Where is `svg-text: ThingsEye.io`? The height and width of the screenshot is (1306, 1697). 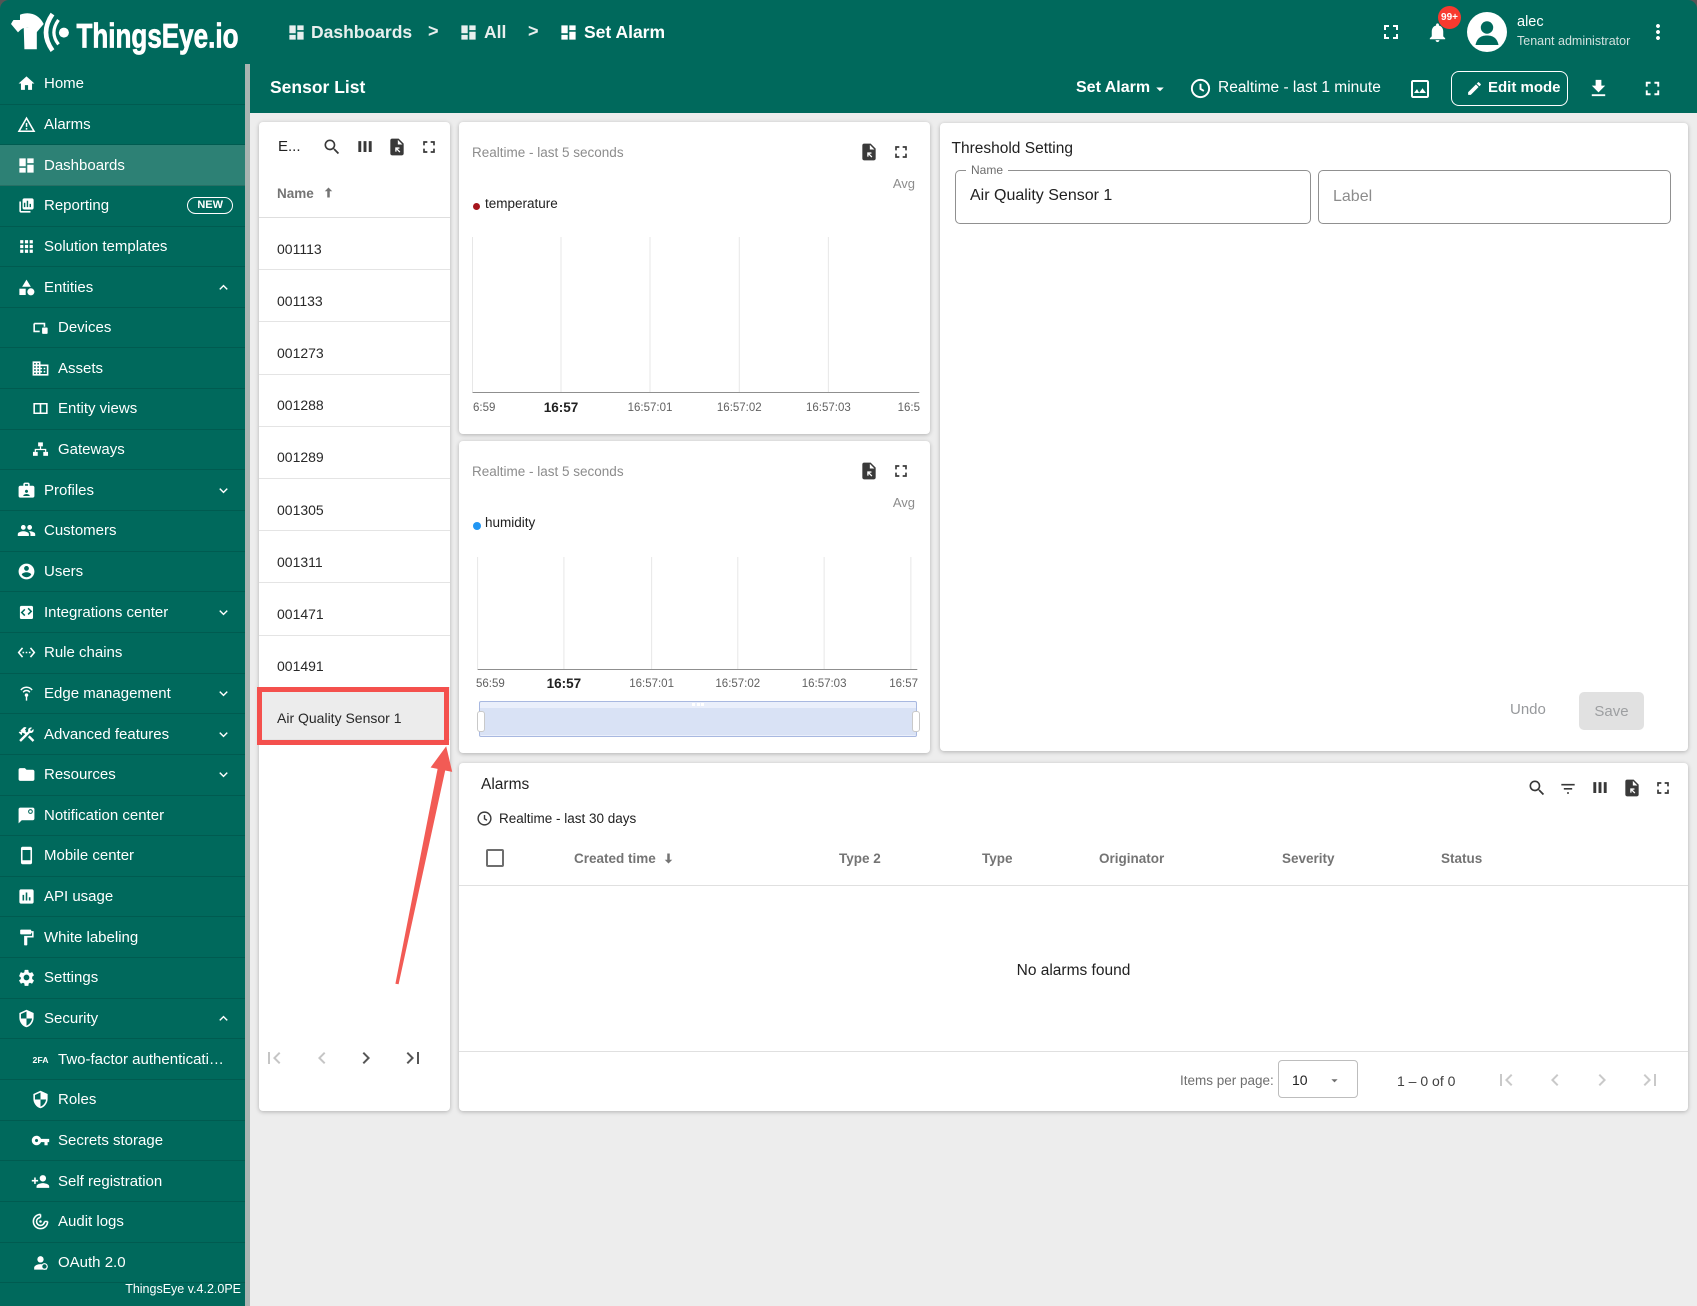 svg-text: ThingsEye.io is located at coordinates (158, 37).